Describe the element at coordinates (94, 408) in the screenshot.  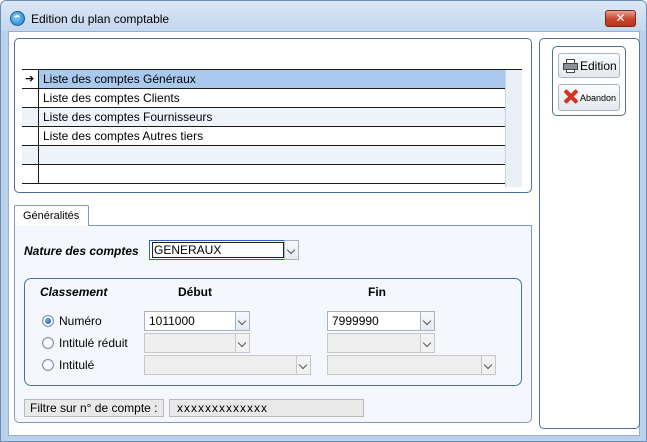
I see `filter-label: Filtre sur n° de compte :` at that location.